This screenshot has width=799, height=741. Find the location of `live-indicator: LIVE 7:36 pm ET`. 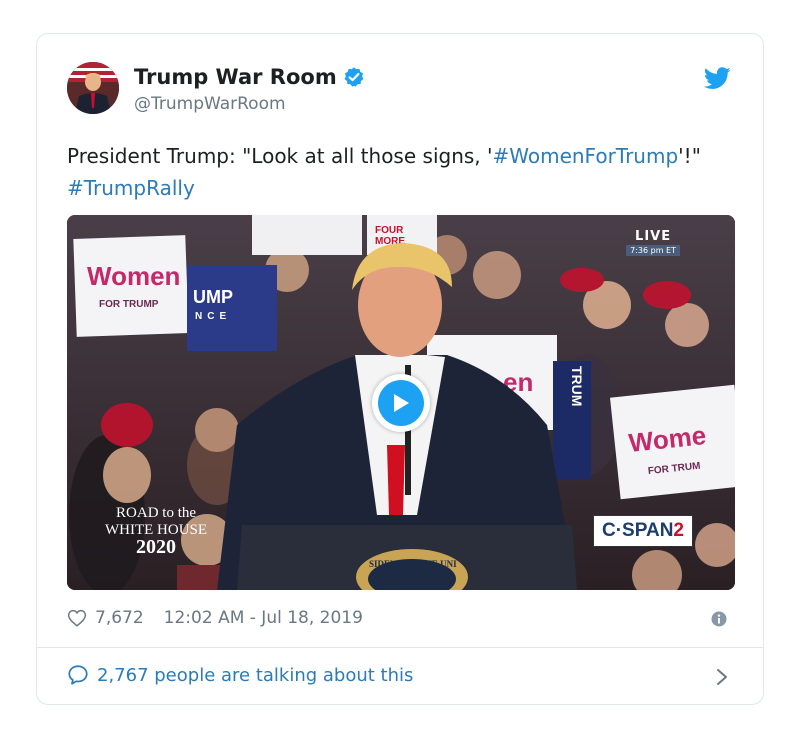

live-indicator: LIVE 7:36 pm ET is located at coordinates (653, 242).